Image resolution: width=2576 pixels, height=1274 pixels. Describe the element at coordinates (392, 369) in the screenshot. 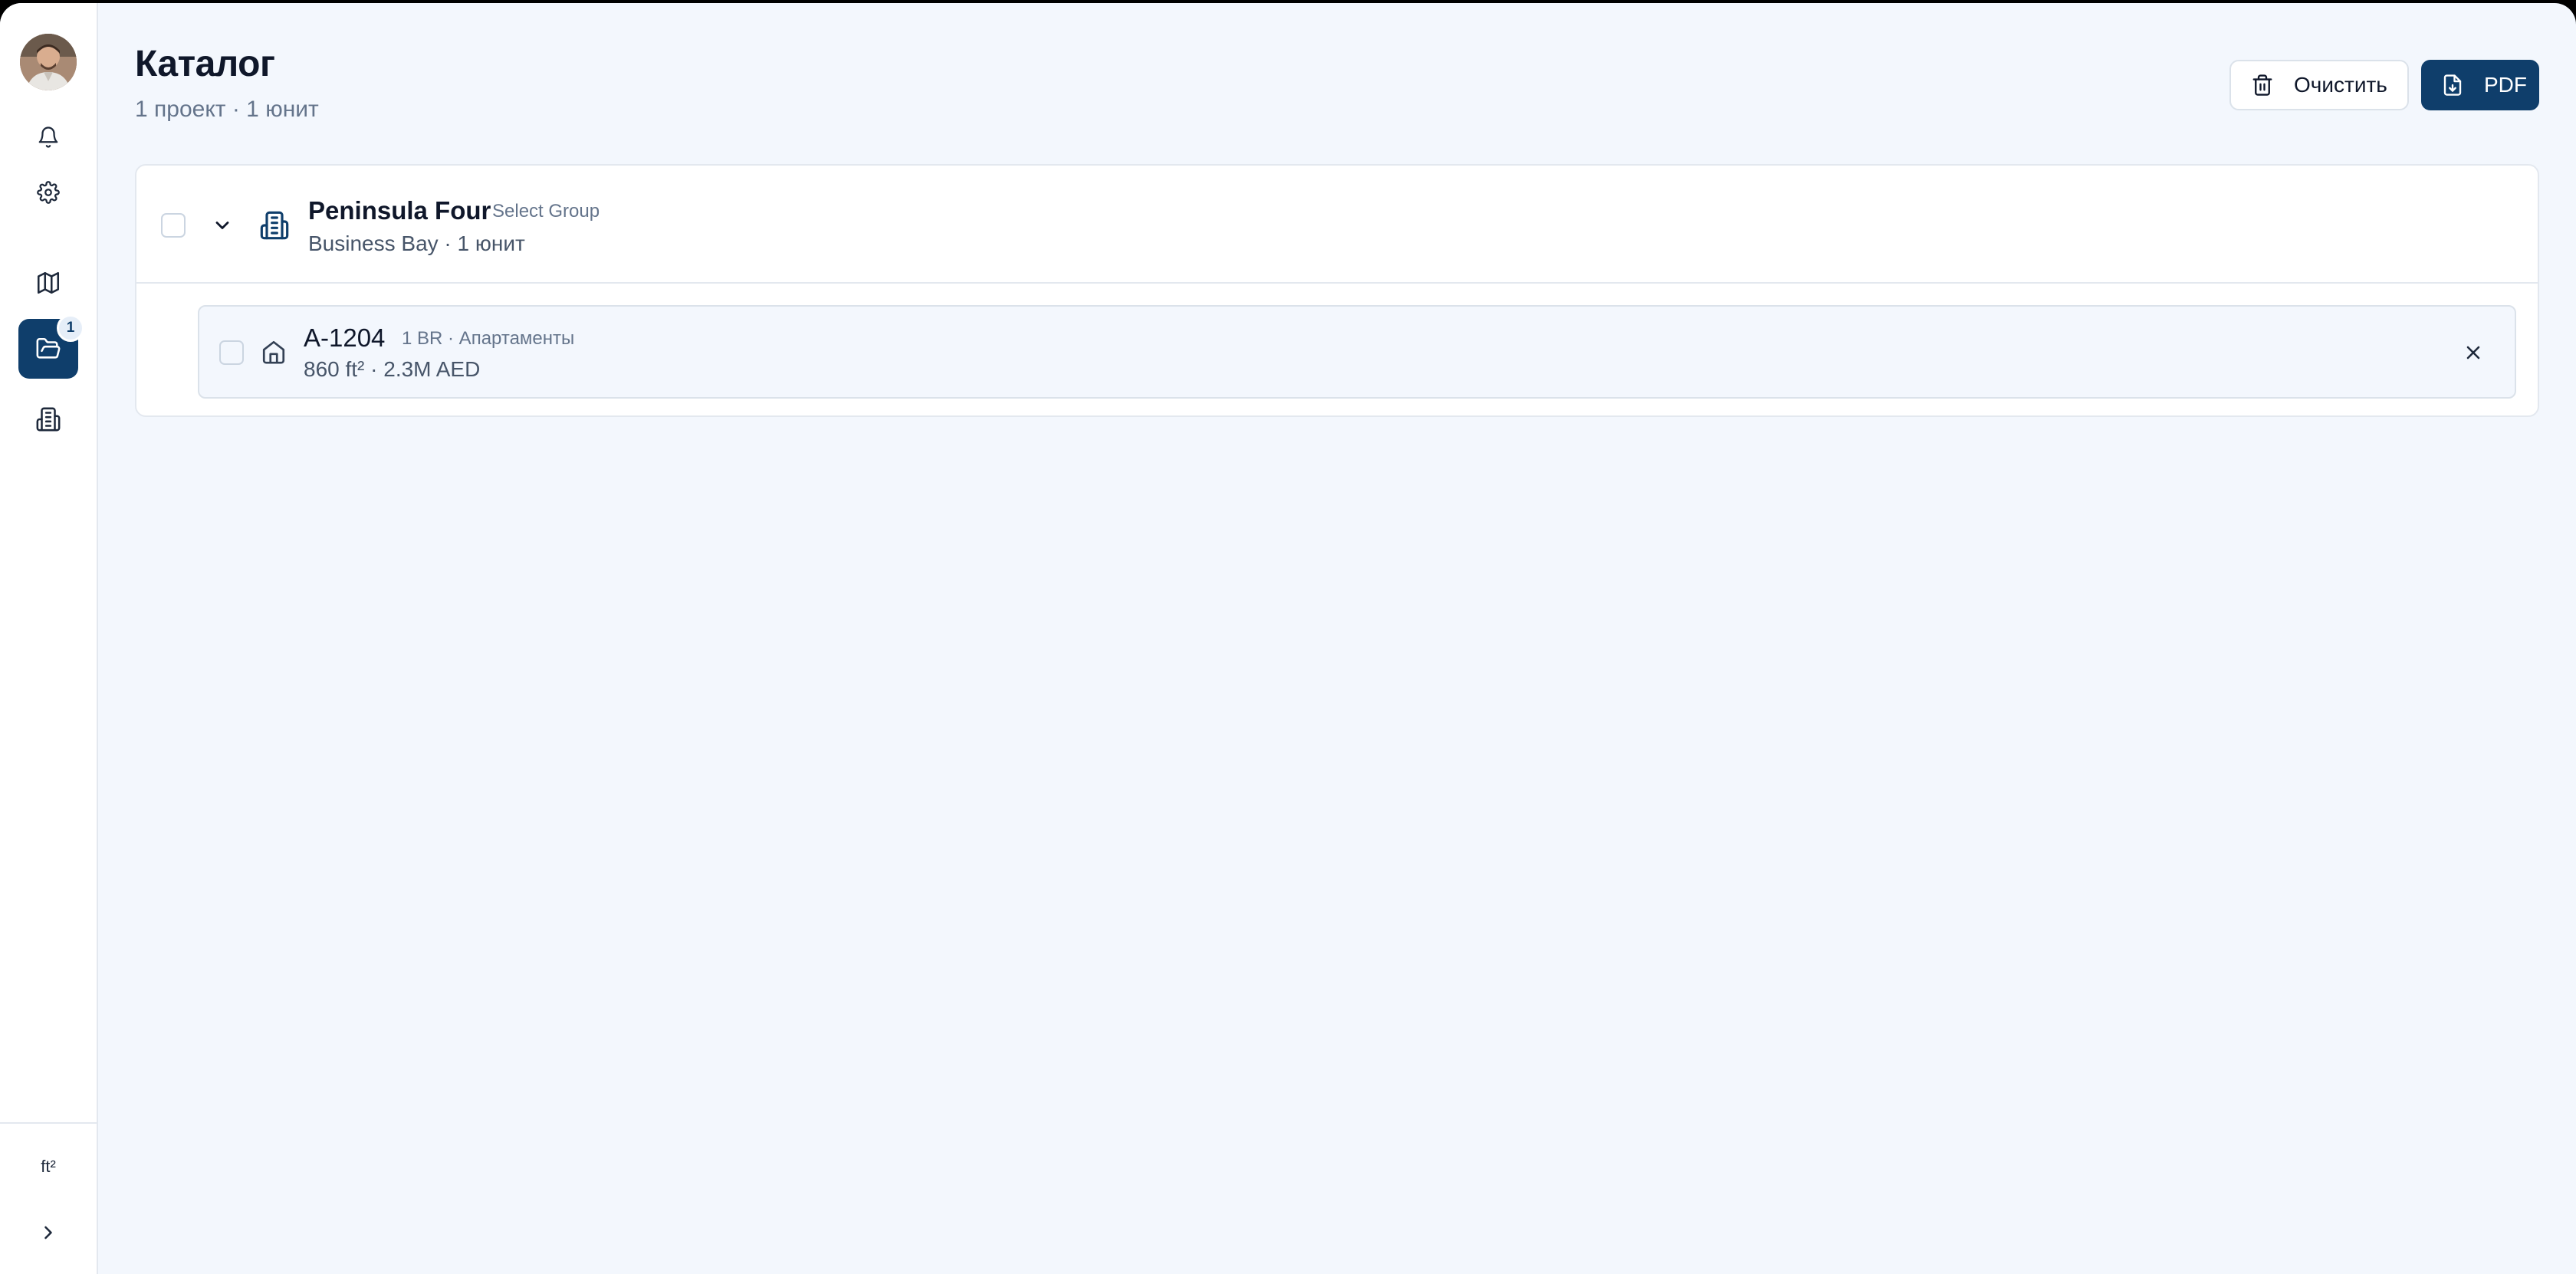

I see `unit-meta: 860 ft² · 2.3M AED` at that location.